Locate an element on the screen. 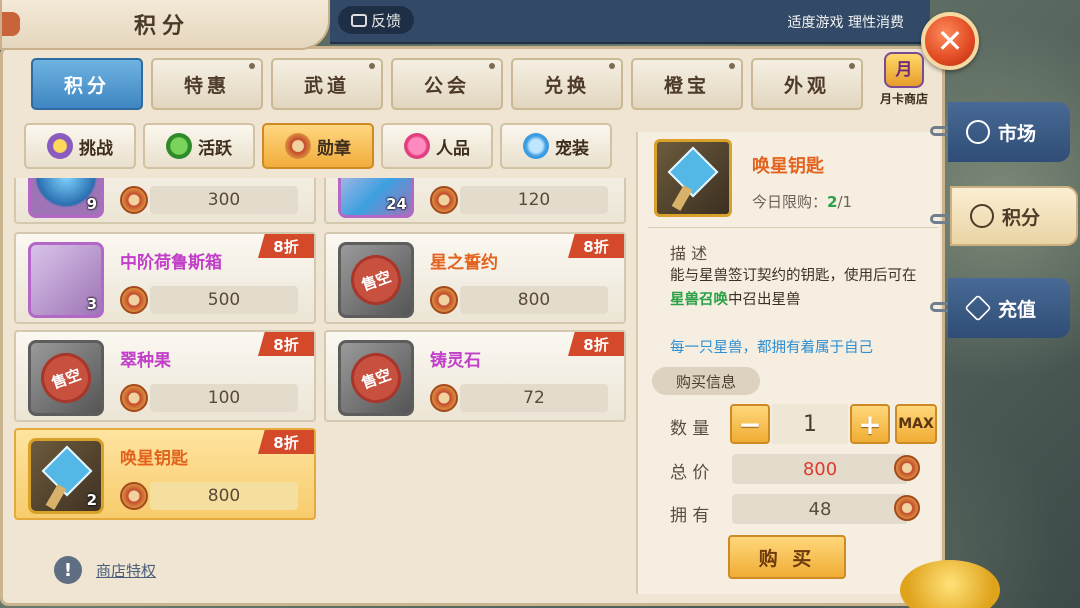 The image size is (1080, 608). feedback-label: 反馈 is located at coordinates (385, 20).